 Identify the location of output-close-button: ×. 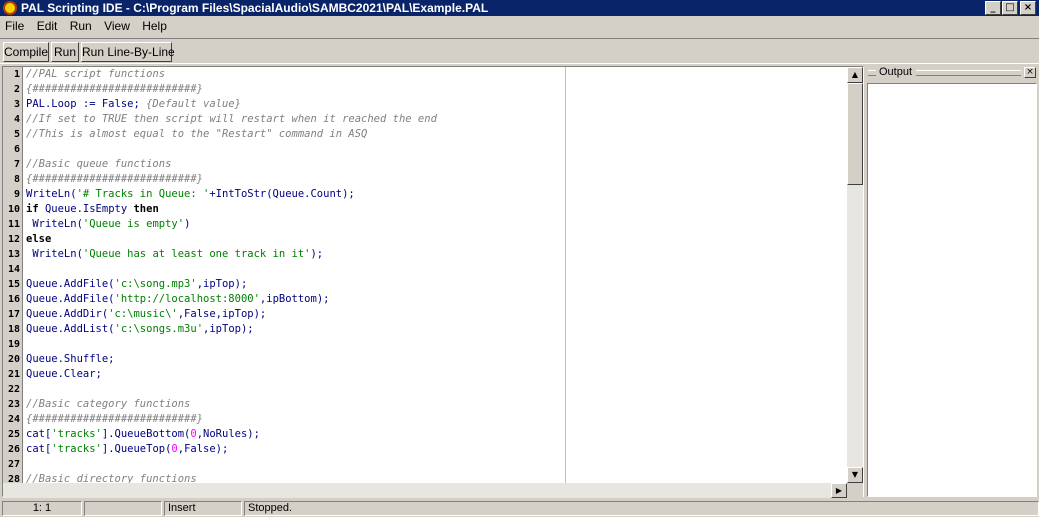
(1030, 72).